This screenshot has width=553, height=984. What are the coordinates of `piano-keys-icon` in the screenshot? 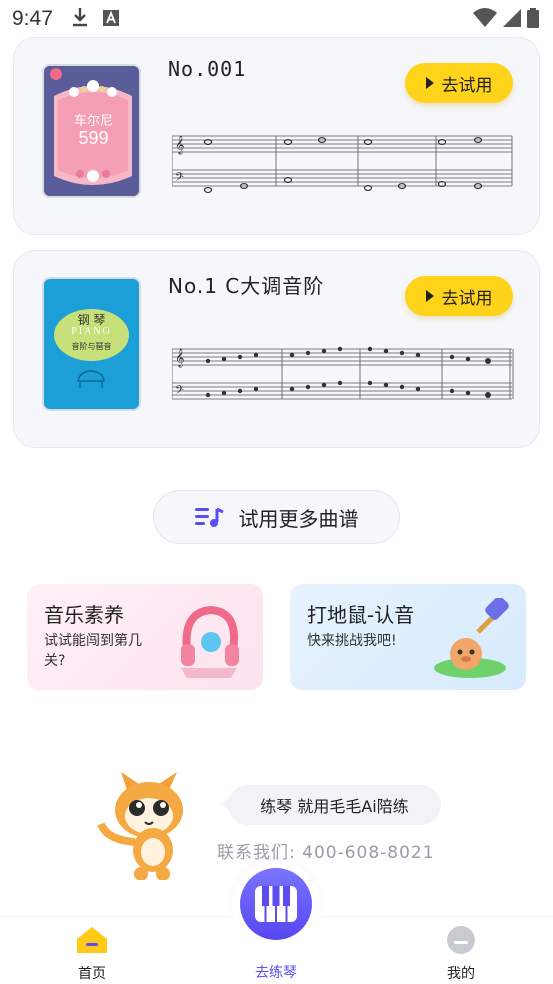 It's located at (276, 904).